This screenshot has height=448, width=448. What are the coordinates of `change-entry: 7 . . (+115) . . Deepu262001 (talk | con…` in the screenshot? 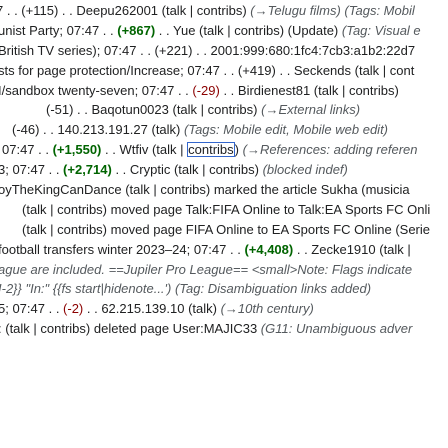 It's located at (224, 11).